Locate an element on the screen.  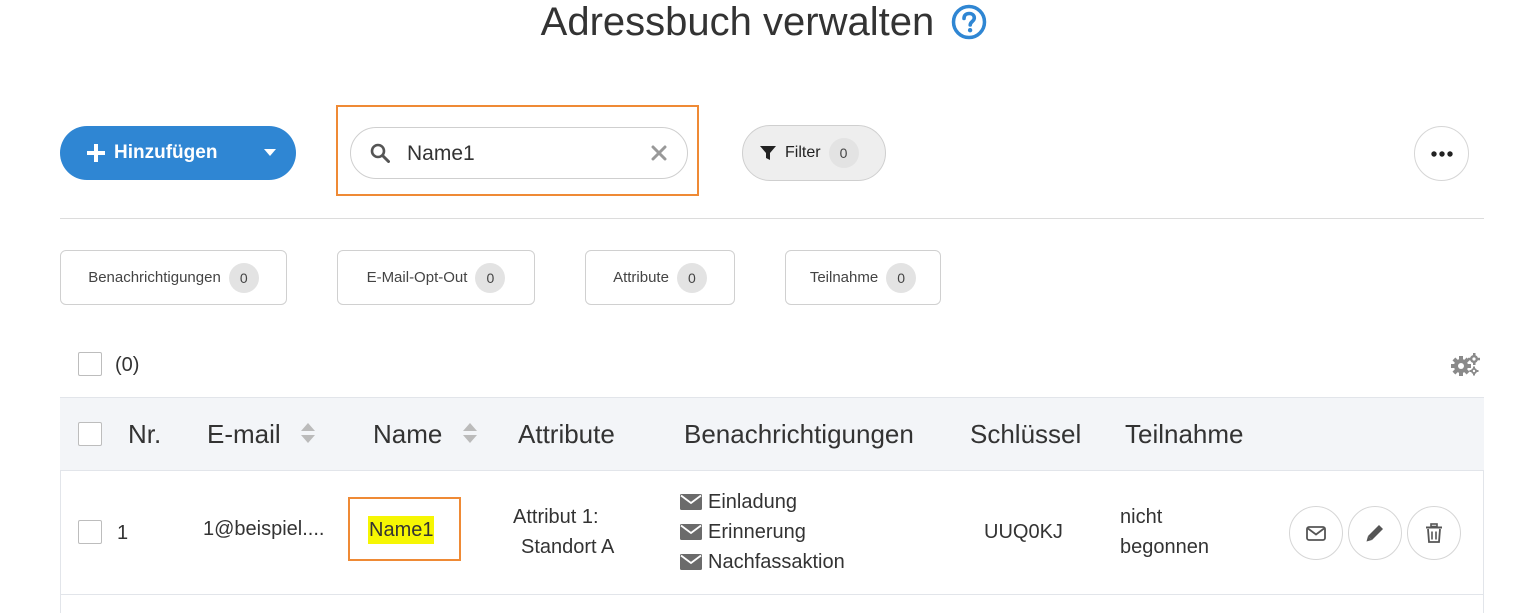
caret-down-icon is located at coordinates (270, 153).